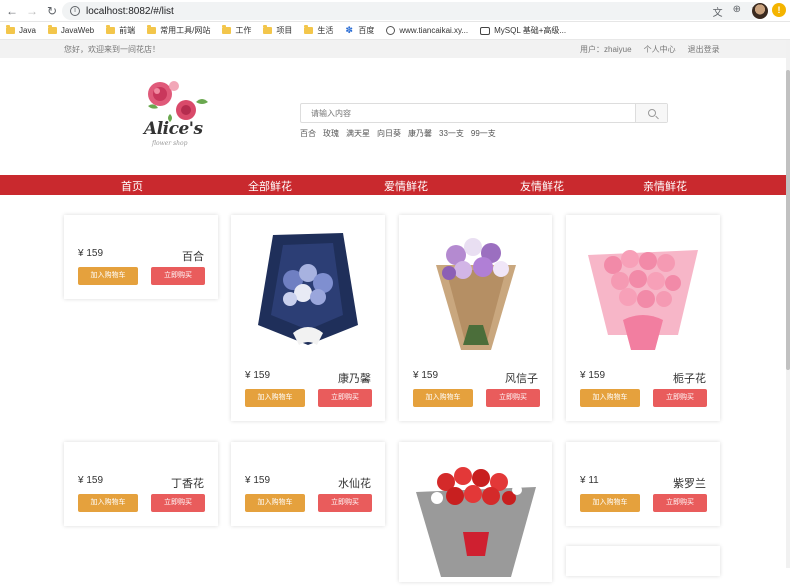  I want to click on reload-icon: ↻, so click(52, 11).